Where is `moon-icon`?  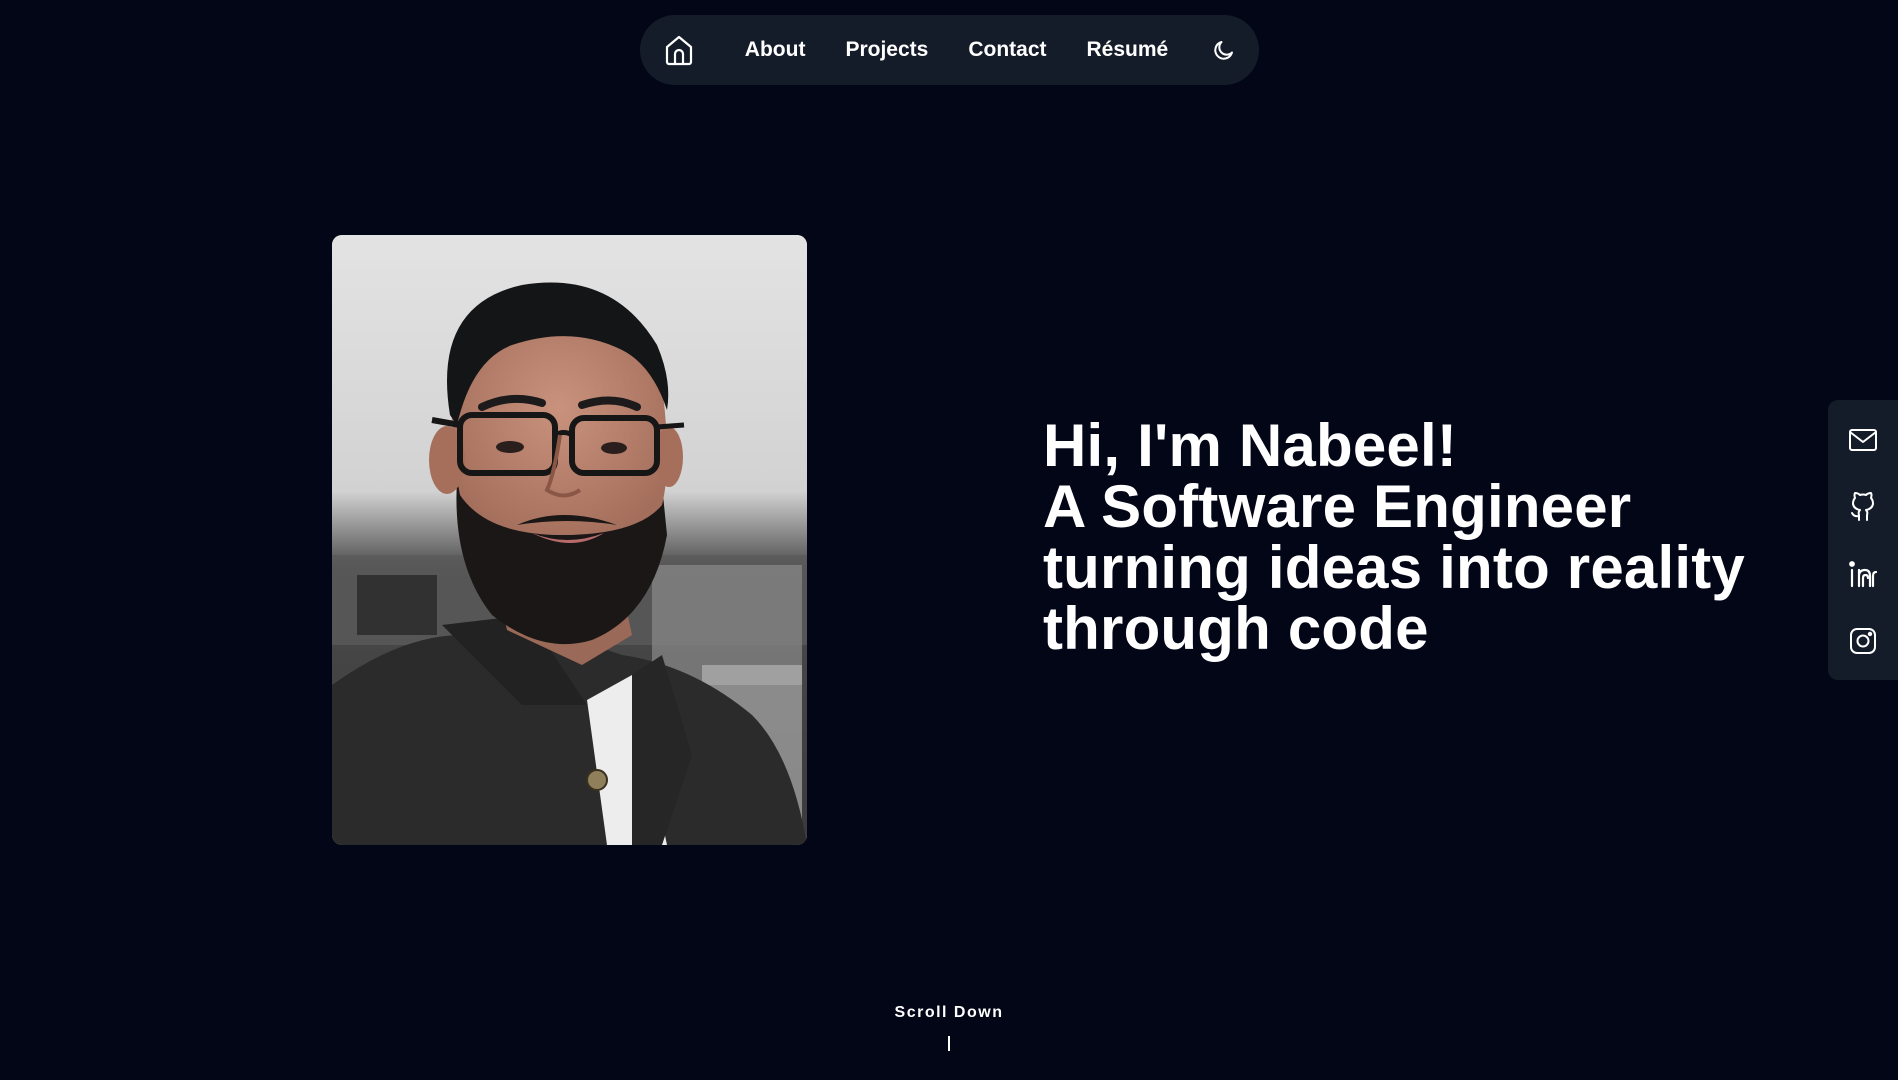 moon-icon is located at coordinates (1224, 50).